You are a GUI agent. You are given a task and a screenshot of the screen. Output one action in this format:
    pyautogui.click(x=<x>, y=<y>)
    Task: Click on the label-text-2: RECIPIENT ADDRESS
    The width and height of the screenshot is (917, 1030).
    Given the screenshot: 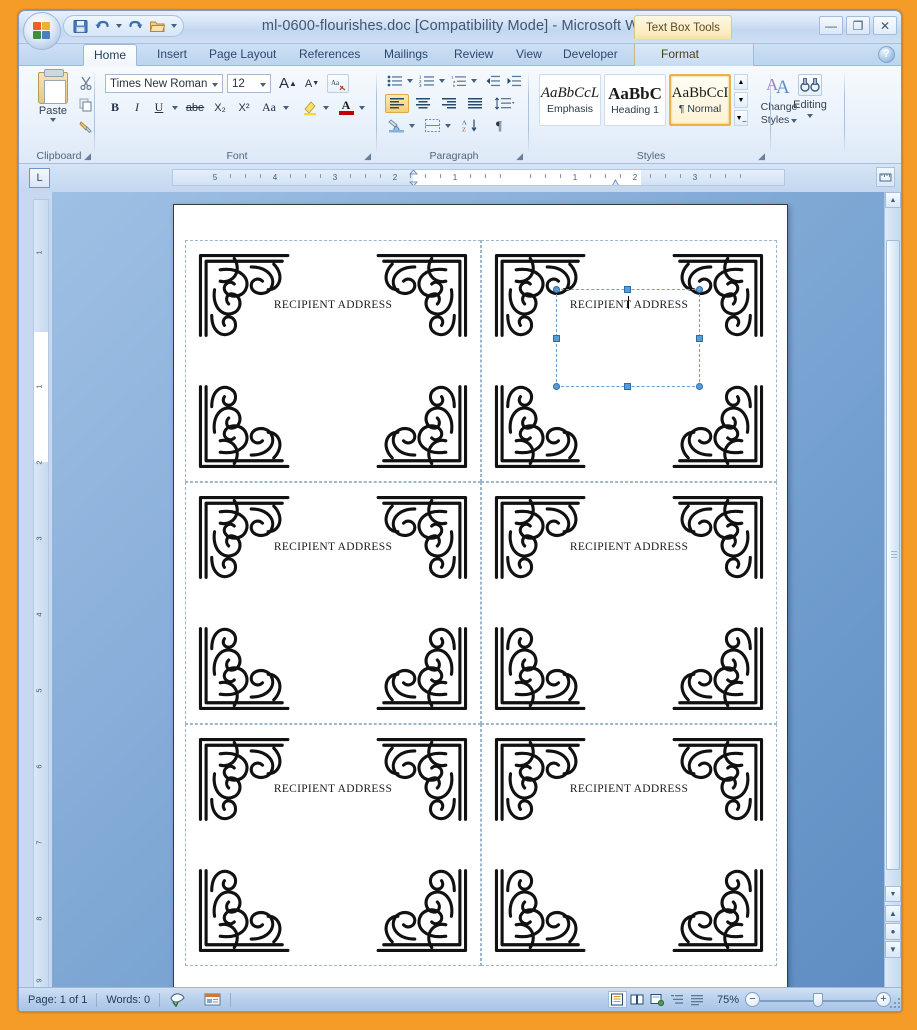 What is the action you would take?
    pyautogui.click(x=629, y=305)
    